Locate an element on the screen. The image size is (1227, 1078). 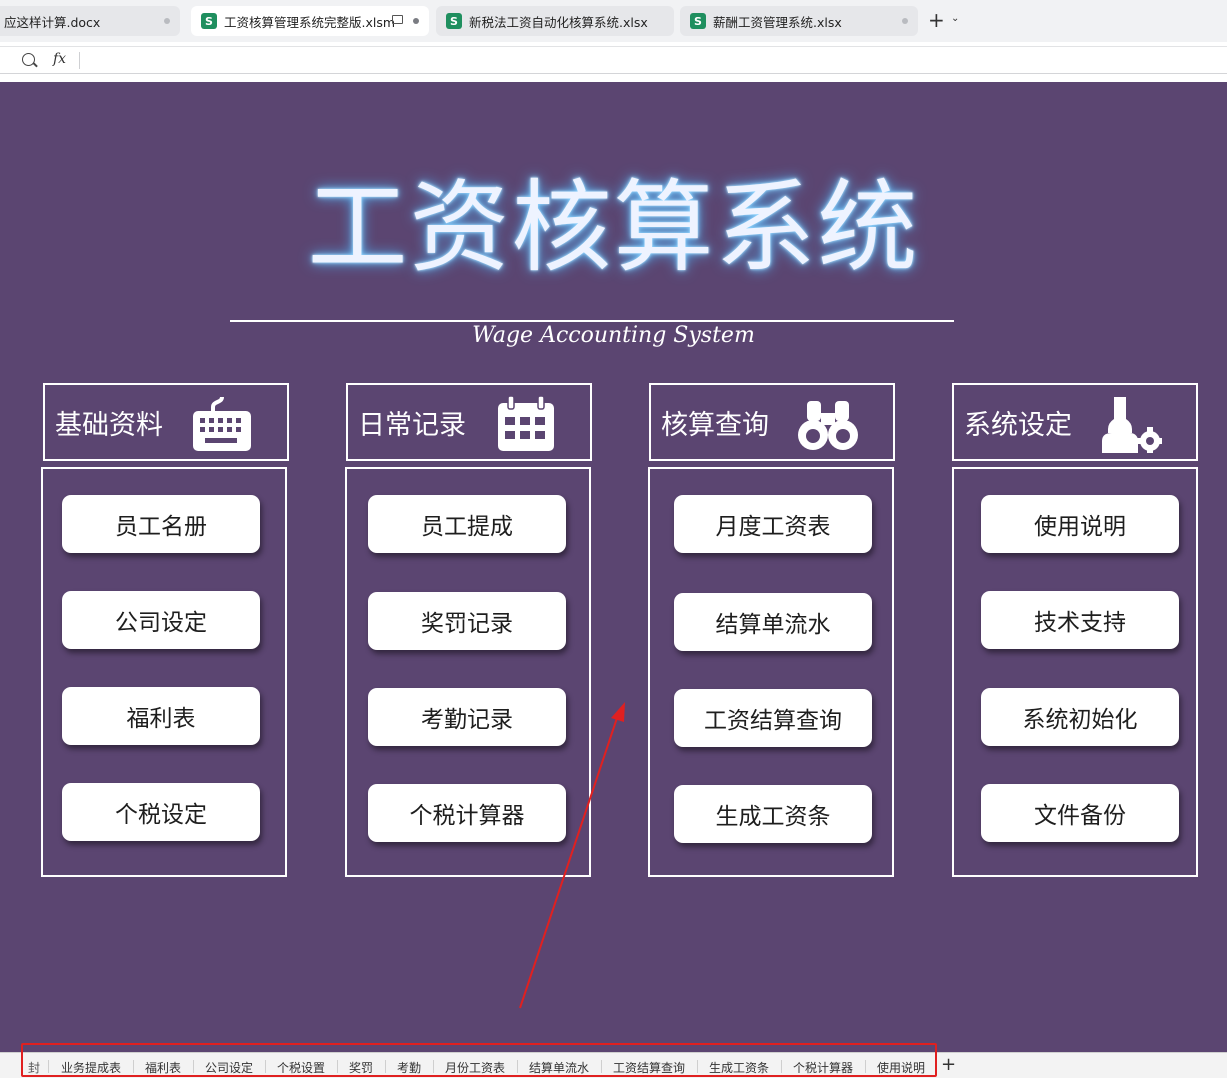
formula-bar: fx is located at coordinates (613, 60).